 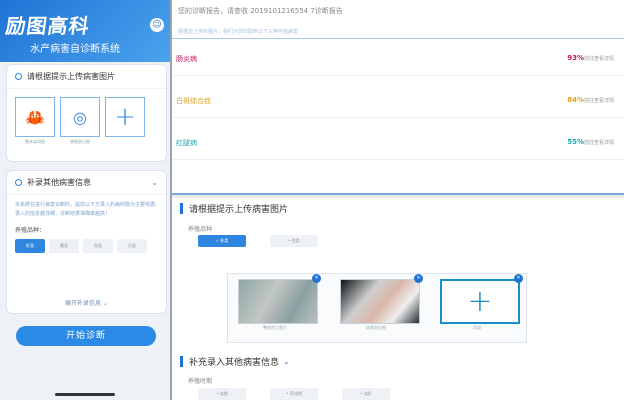 I want to click on upload-whole-photo-button: 🦀, so click(x=35, y=117).